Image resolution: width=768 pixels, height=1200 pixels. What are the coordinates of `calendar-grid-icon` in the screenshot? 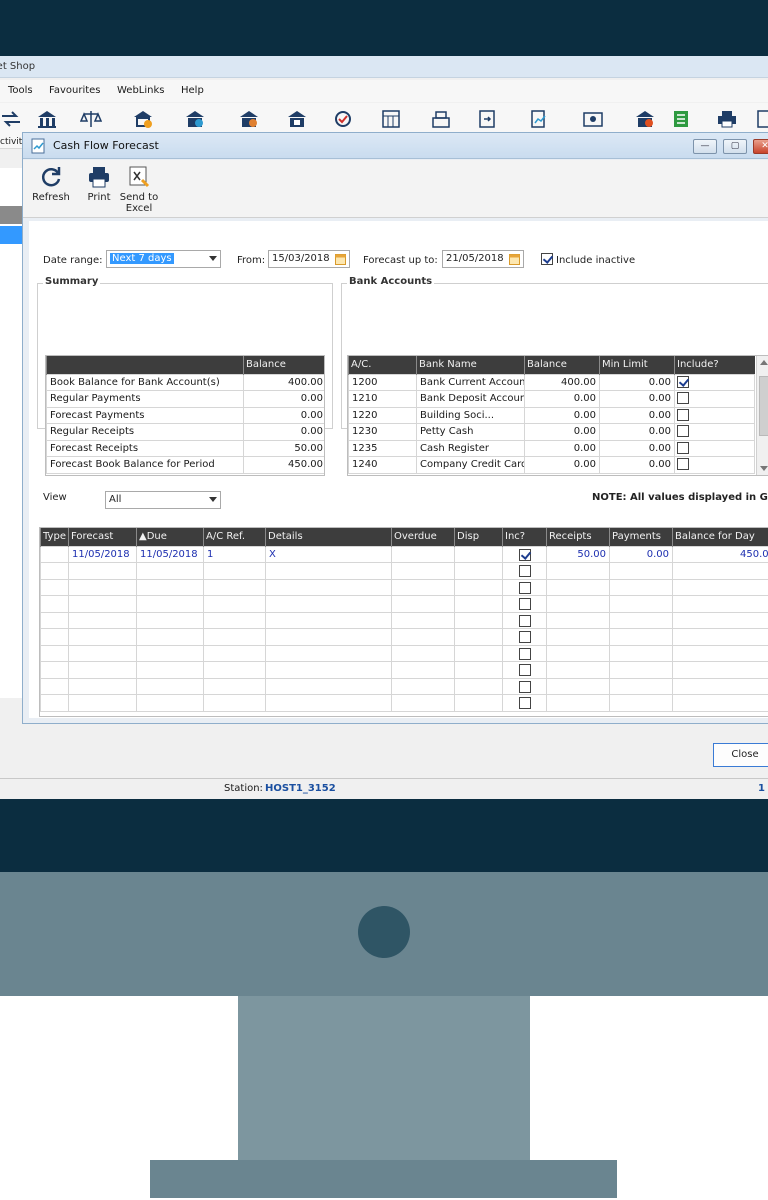 It's located at (391, 119).